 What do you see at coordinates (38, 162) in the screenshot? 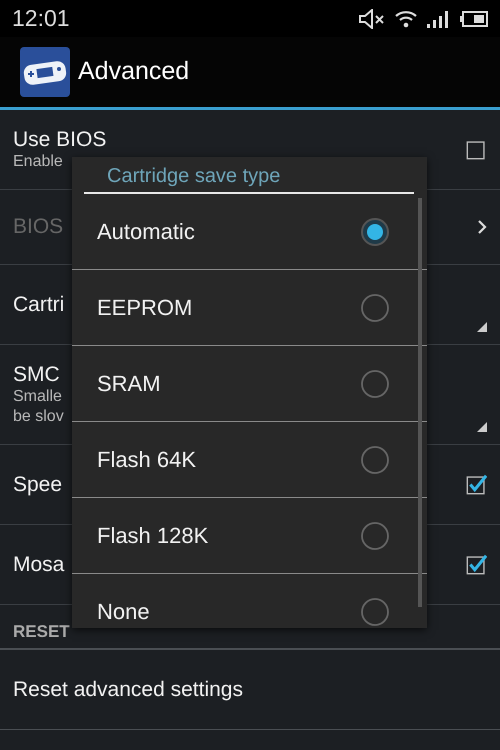
I see `setting-summary: Enable` at bounding box center [38, 162].